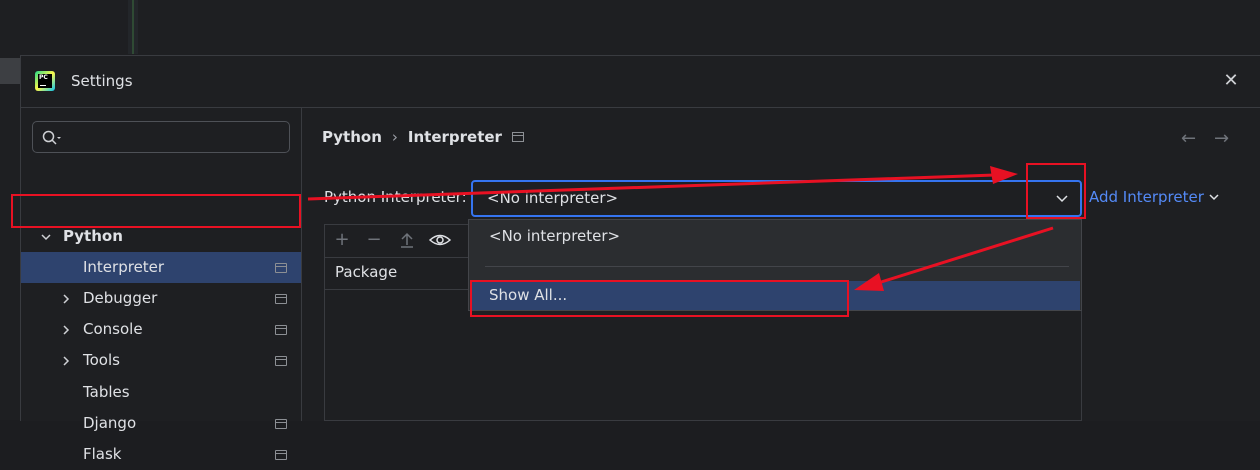  What do you see at coordinates (113, 329) in the screenshot?
I see `sidebar-item-label: Console` at bounding box center [113, 329].